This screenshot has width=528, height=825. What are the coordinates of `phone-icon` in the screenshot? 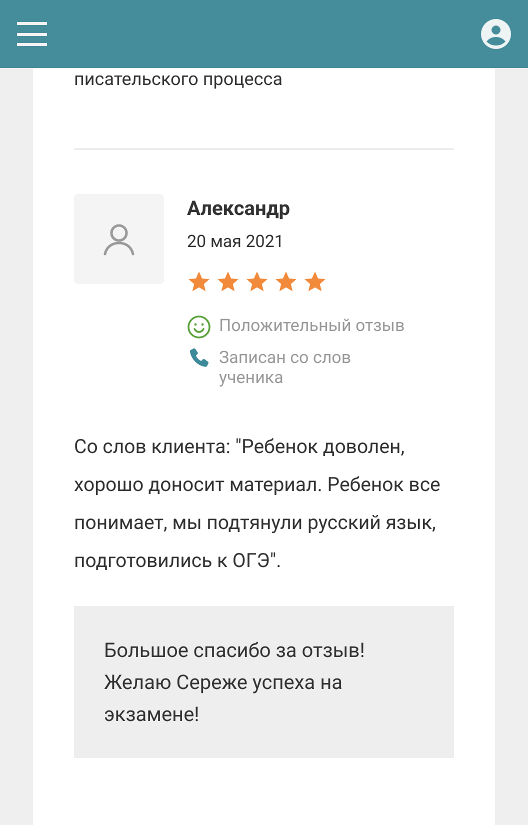 It's located at (199, 358).